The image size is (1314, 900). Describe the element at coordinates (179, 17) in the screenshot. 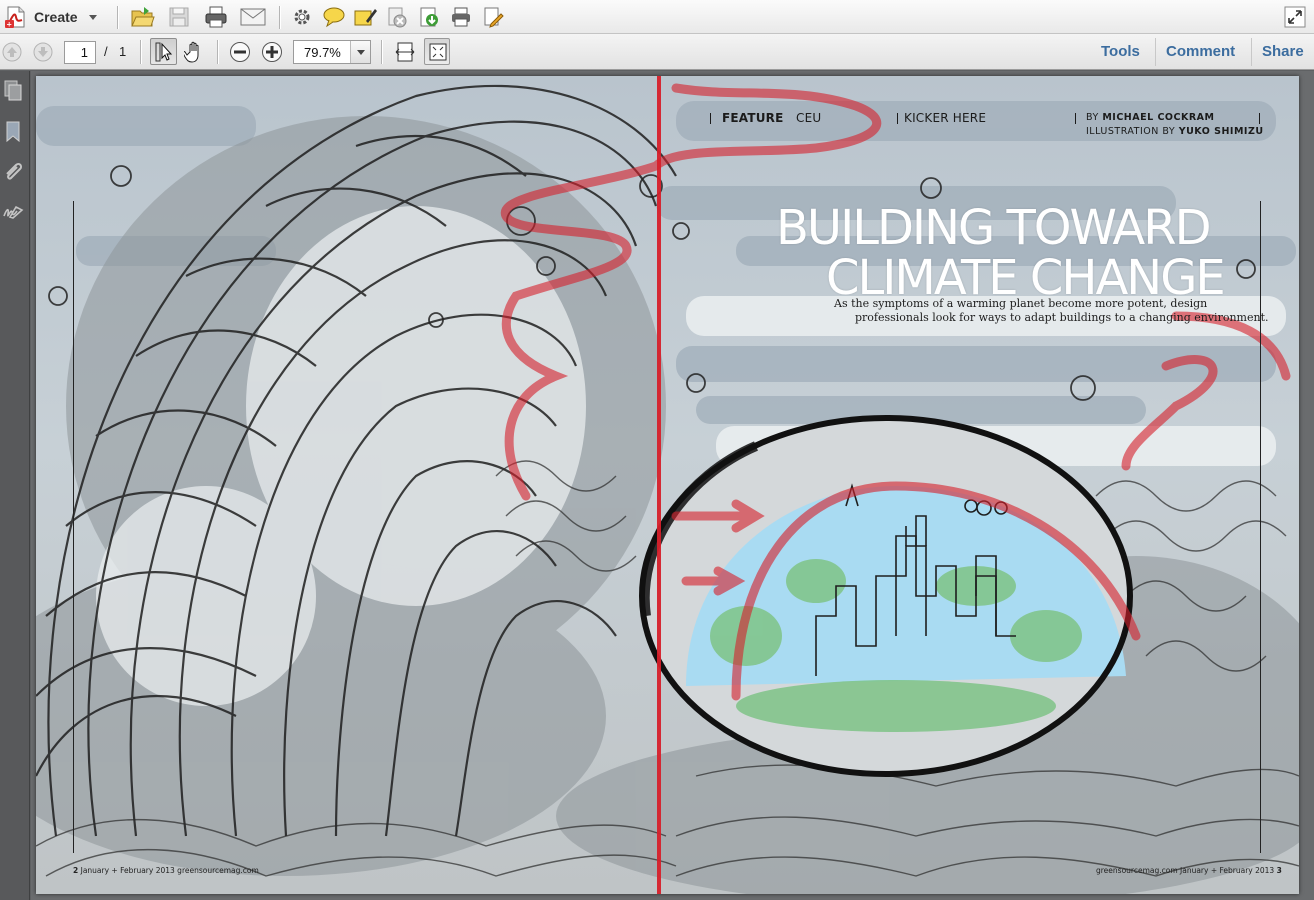

I see `save-icon` at that location.